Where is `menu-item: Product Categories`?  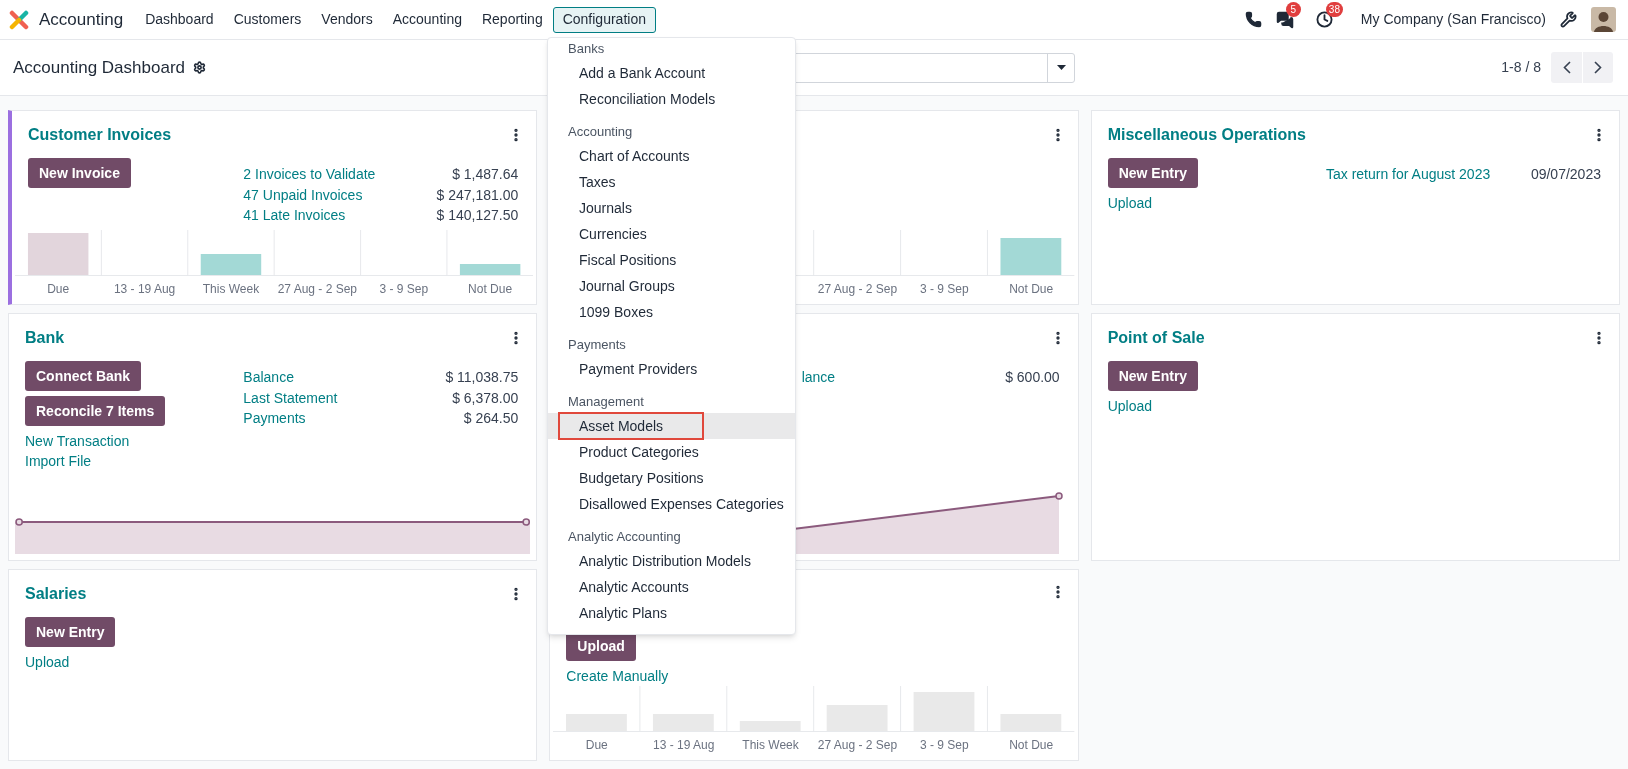 menu-item: Product Categories is located at coordinates (671, 452).